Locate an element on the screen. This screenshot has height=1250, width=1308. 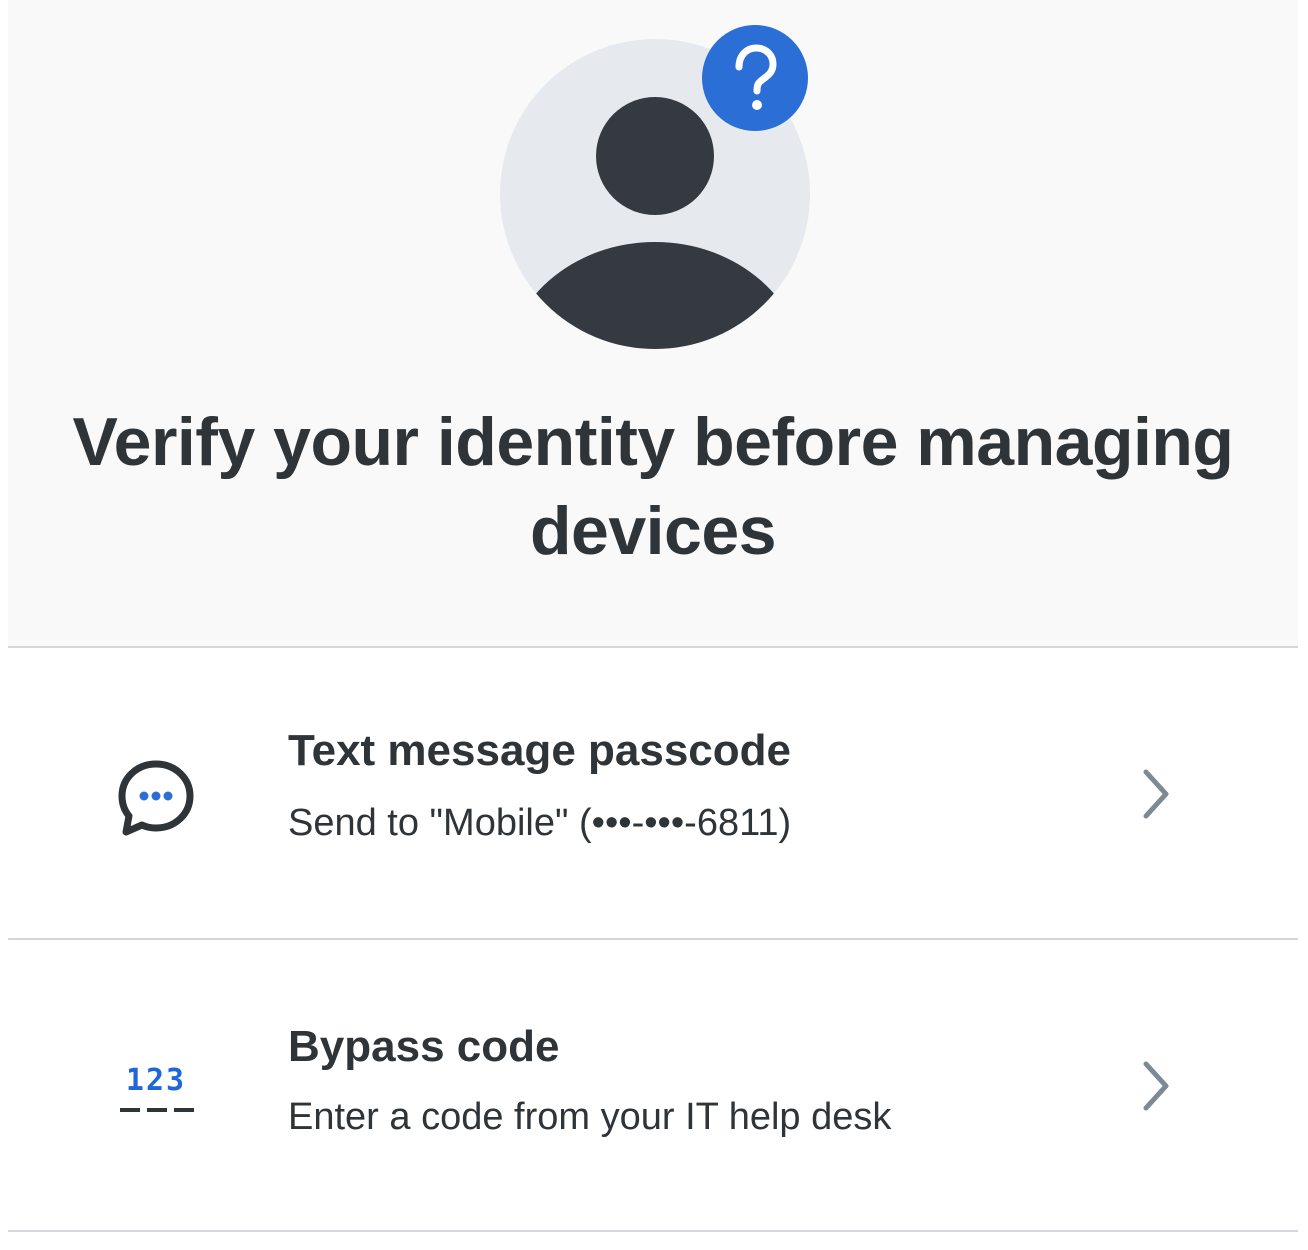
question-mark-icon is located at coordinates (755, 78).